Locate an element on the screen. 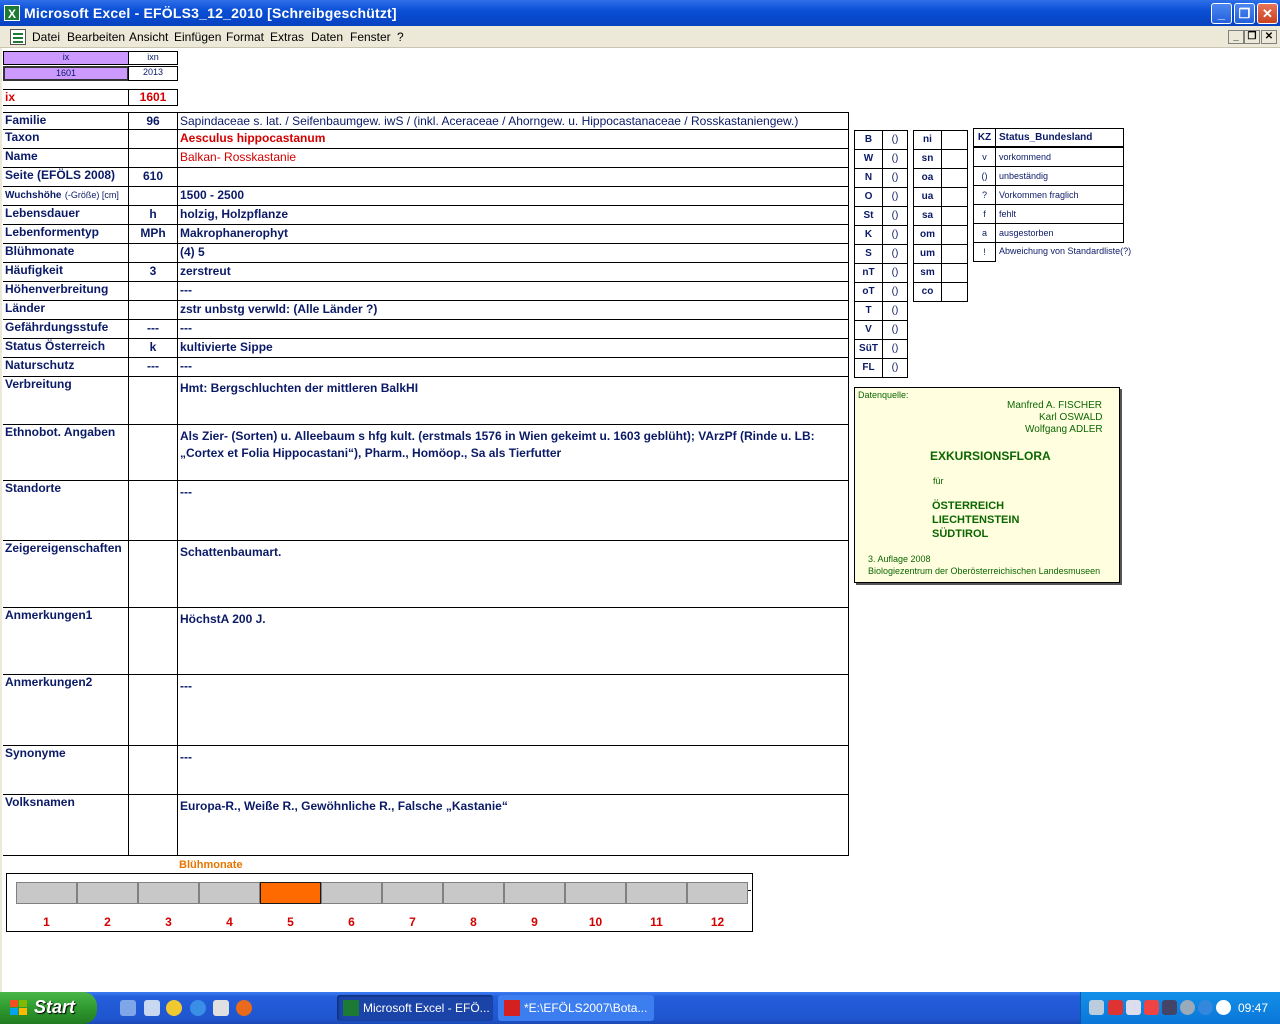 The image size is (1280, 1024). excel-app-icon: X is located at coordinates (12, 13).